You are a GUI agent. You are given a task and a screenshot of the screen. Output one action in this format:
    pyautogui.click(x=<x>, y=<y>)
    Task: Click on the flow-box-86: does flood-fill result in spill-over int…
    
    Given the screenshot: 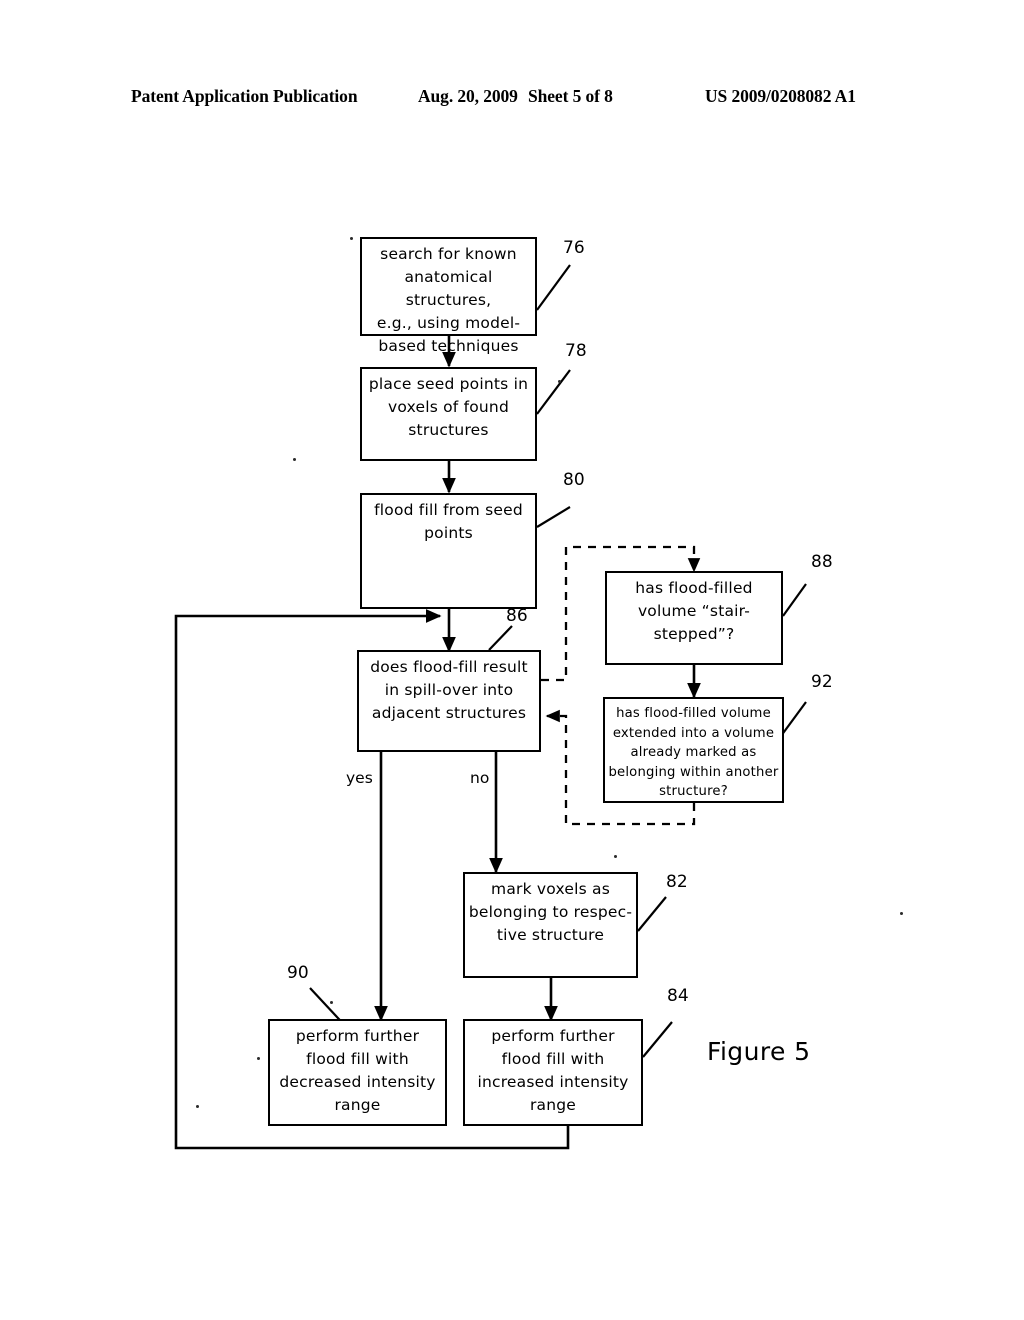 What is the action you would take?
    pyautogui.click(x=449, y=701)
    